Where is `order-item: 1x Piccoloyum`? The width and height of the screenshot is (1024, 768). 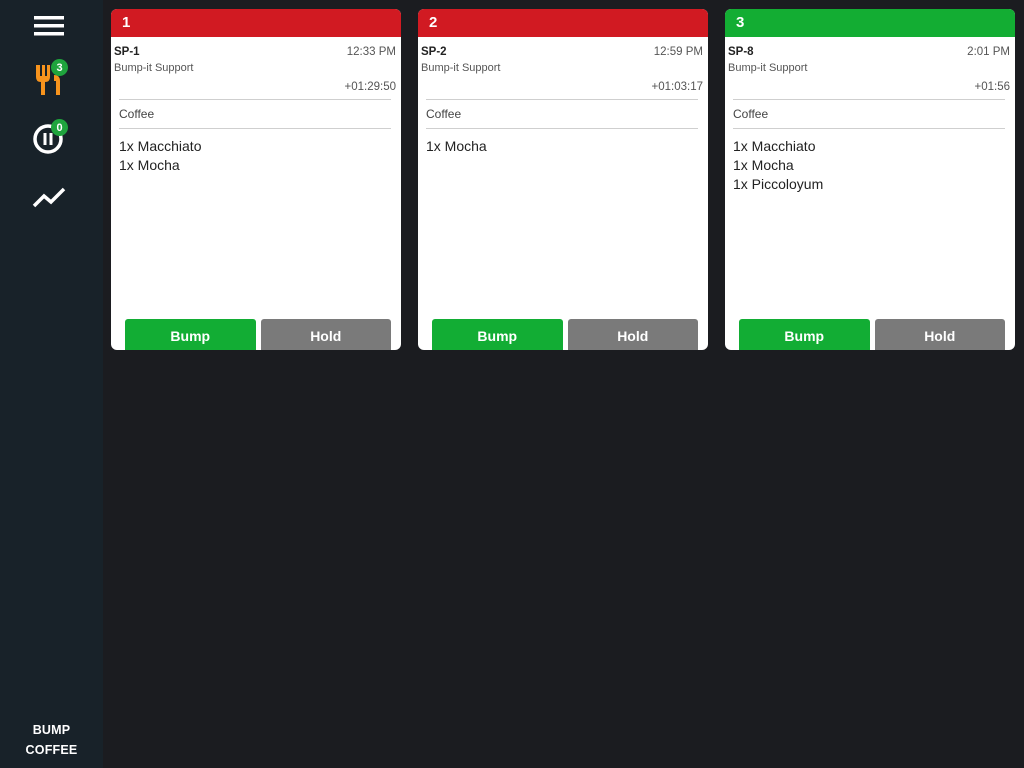 order-item: 1x Piccoloyum is located at coordinates (778, 184).